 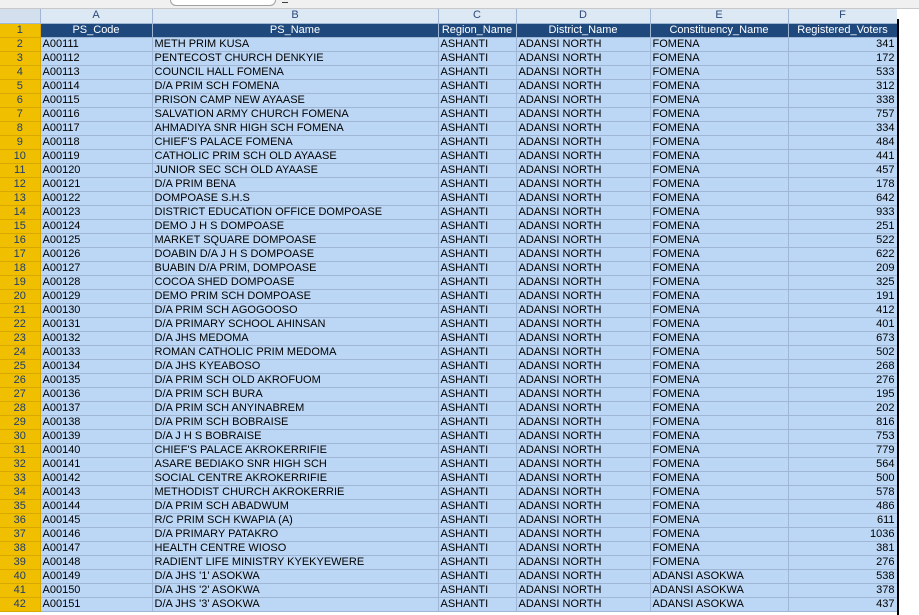 I want to click on row-header: 41, so click(x=20, y=590).